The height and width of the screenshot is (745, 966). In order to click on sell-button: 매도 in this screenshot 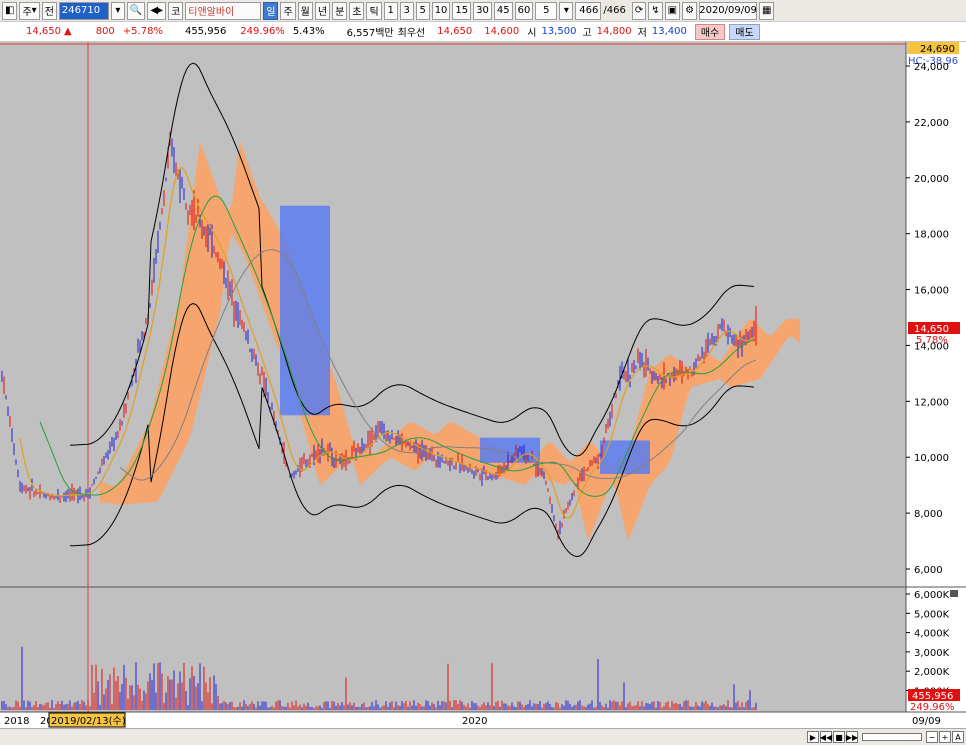, I will do `click(744, 31)`.